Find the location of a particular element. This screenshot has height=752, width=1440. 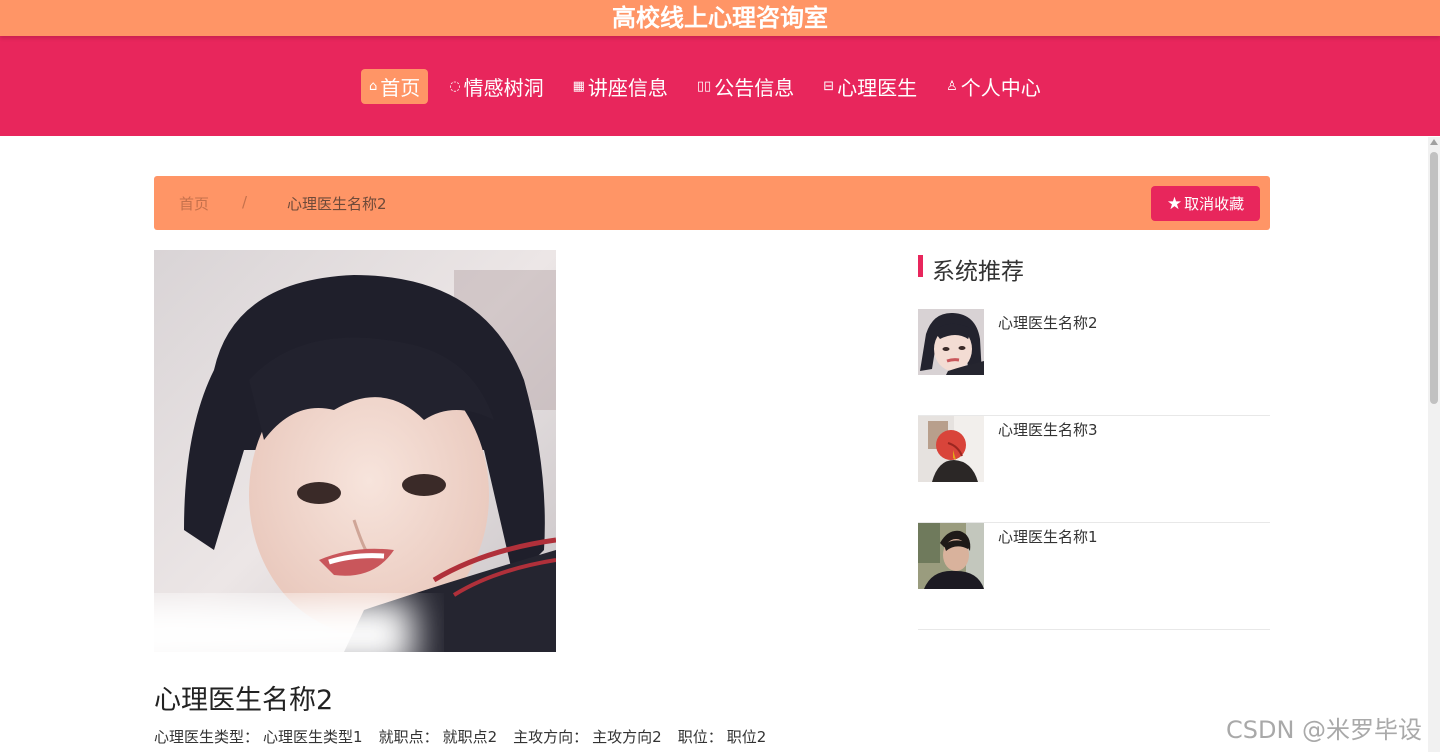

nav-item-label: 首页 is located at coordinates (400, 88).